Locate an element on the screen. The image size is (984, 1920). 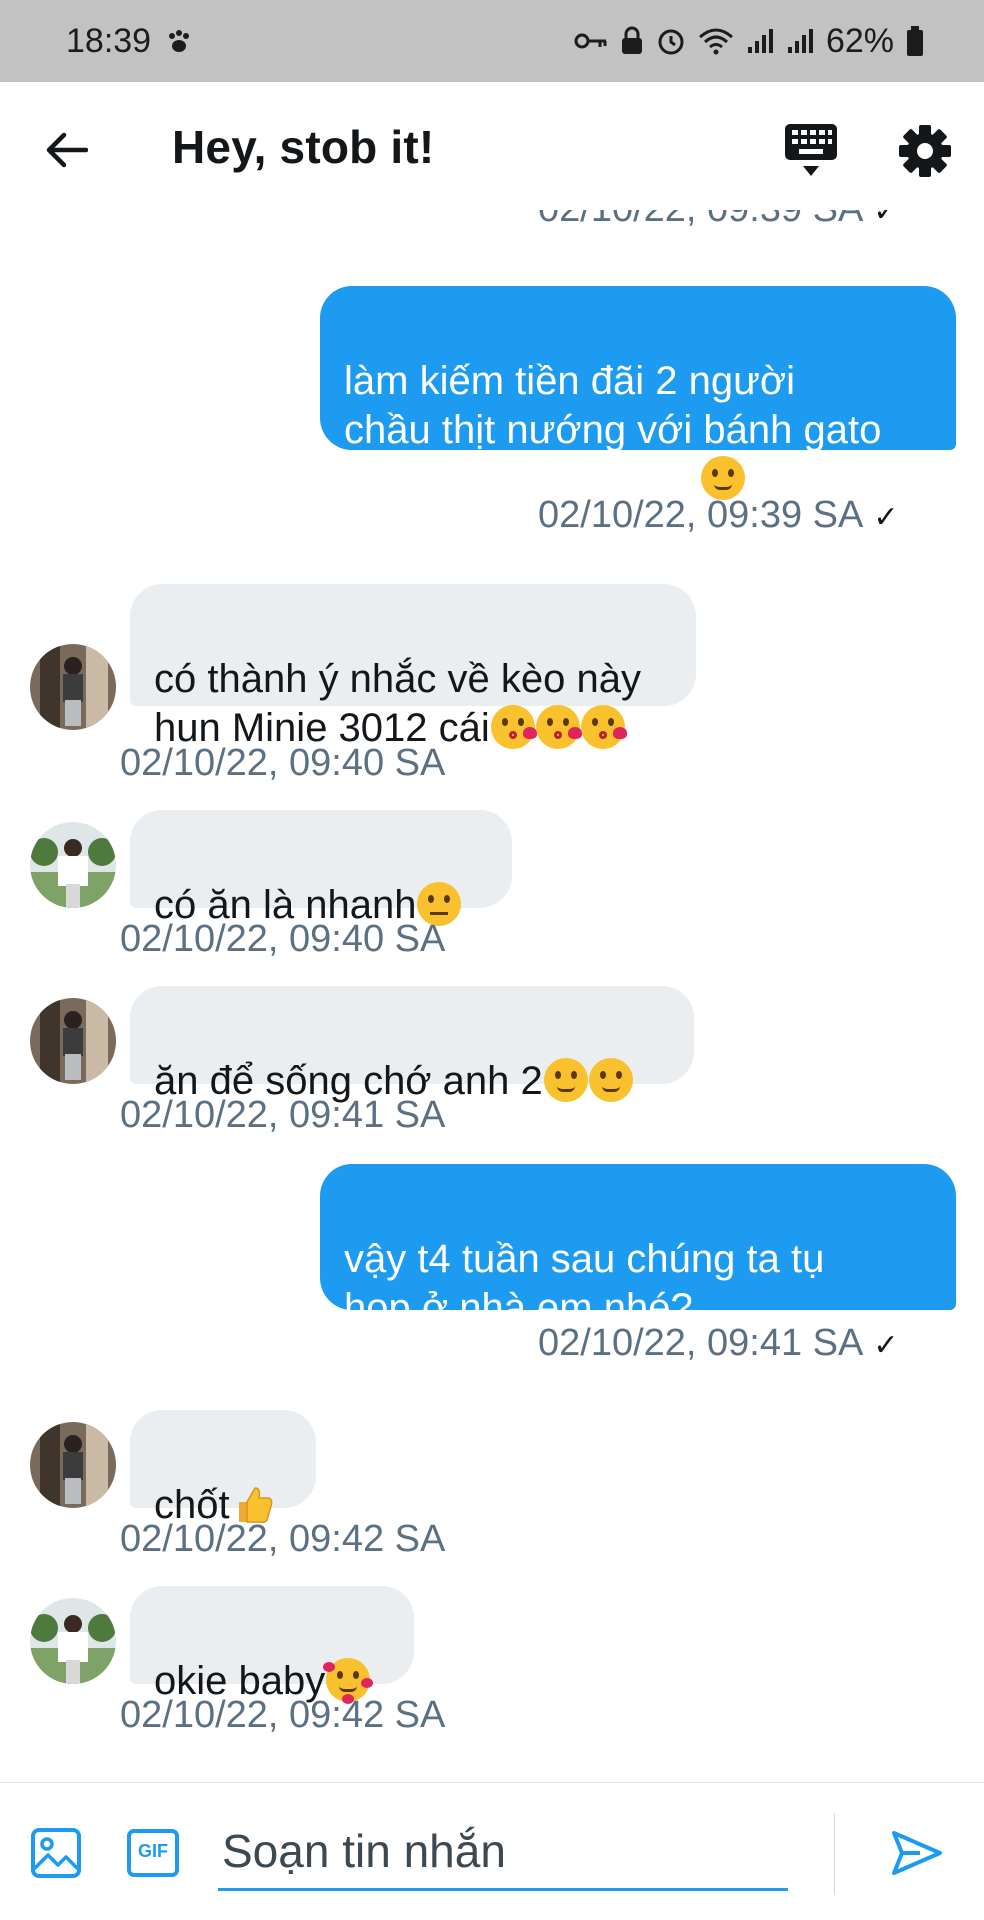
message-input is located at coordinates (503, 1852).